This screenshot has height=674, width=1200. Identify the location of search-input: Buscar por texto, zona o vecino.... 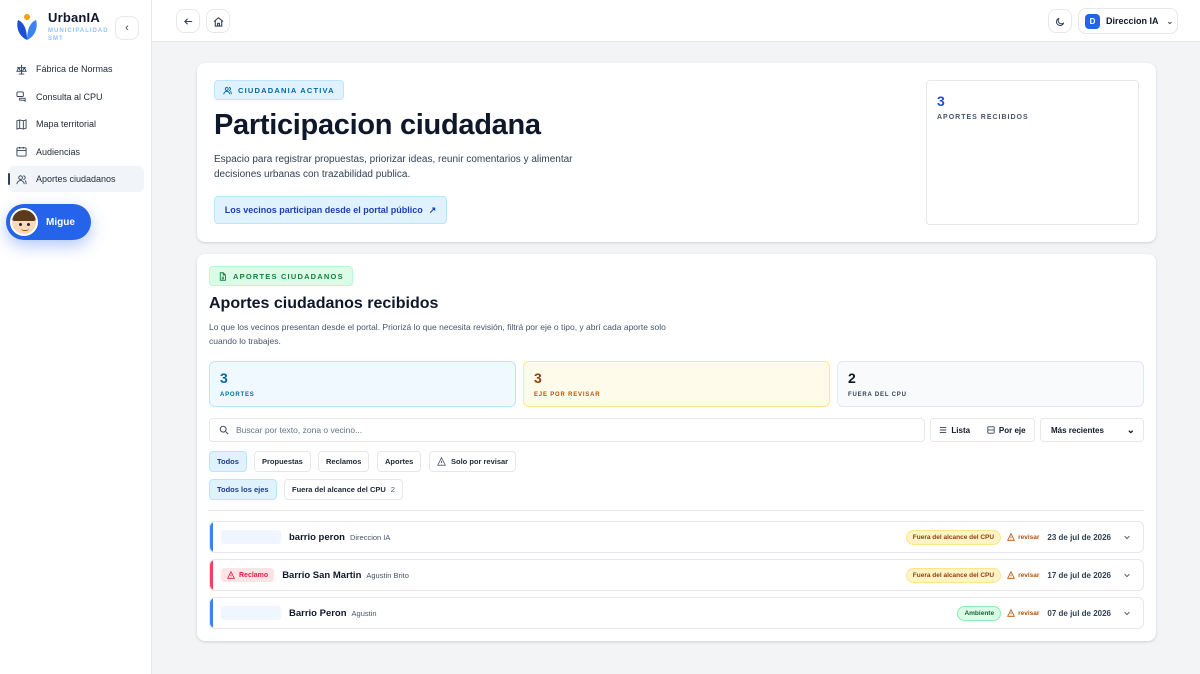
(567, 430).